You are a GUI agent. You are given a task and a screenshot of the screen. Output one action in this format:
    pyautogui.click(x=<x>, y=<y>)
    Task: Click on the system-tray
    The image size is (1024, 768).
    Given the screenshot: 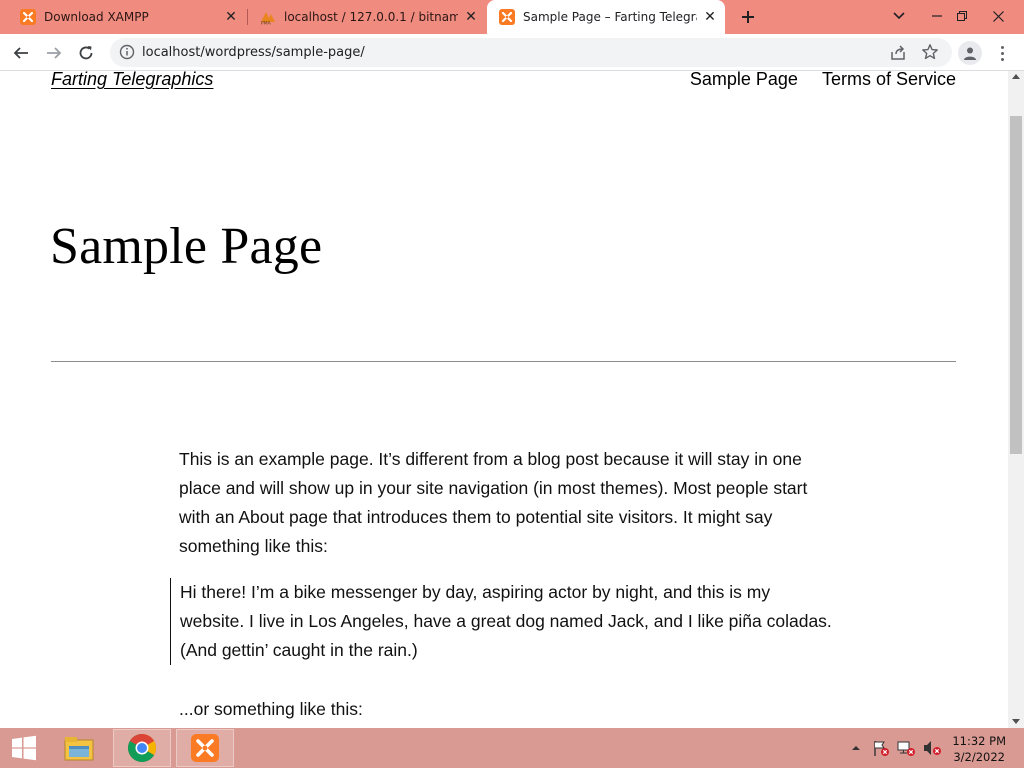 What is the action you would take?
    pyautogui.click(x=896, y=748)
    